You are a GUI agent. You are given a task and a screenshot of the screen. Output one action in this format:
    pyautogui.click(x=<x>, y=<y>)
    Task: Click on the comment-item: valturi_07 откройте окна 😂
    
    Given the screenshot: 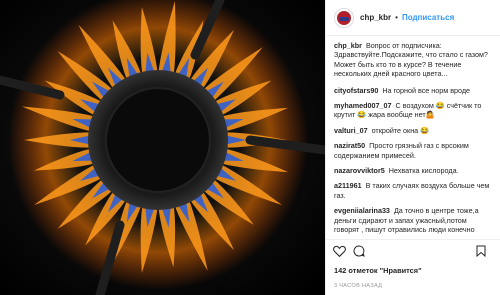 What is the action you would take?
    pyautogui.click(x=414, y=130)
    